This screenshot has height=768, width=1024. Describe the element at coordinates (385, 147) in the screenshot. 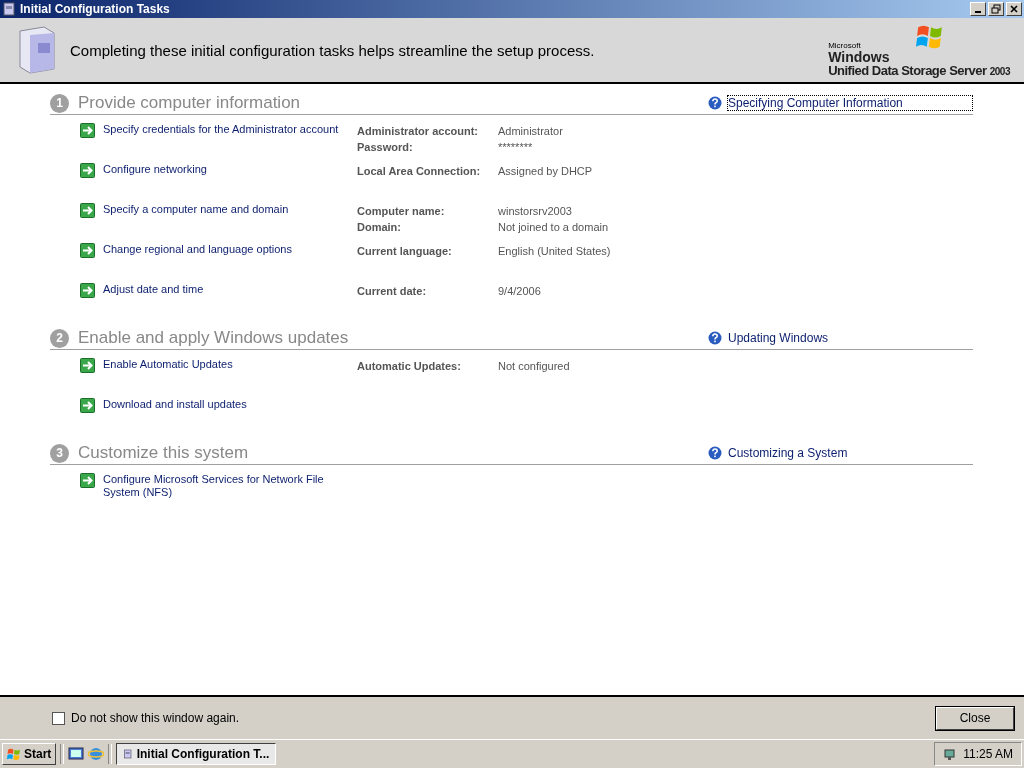

I see `detail-label: Password:` at that location.